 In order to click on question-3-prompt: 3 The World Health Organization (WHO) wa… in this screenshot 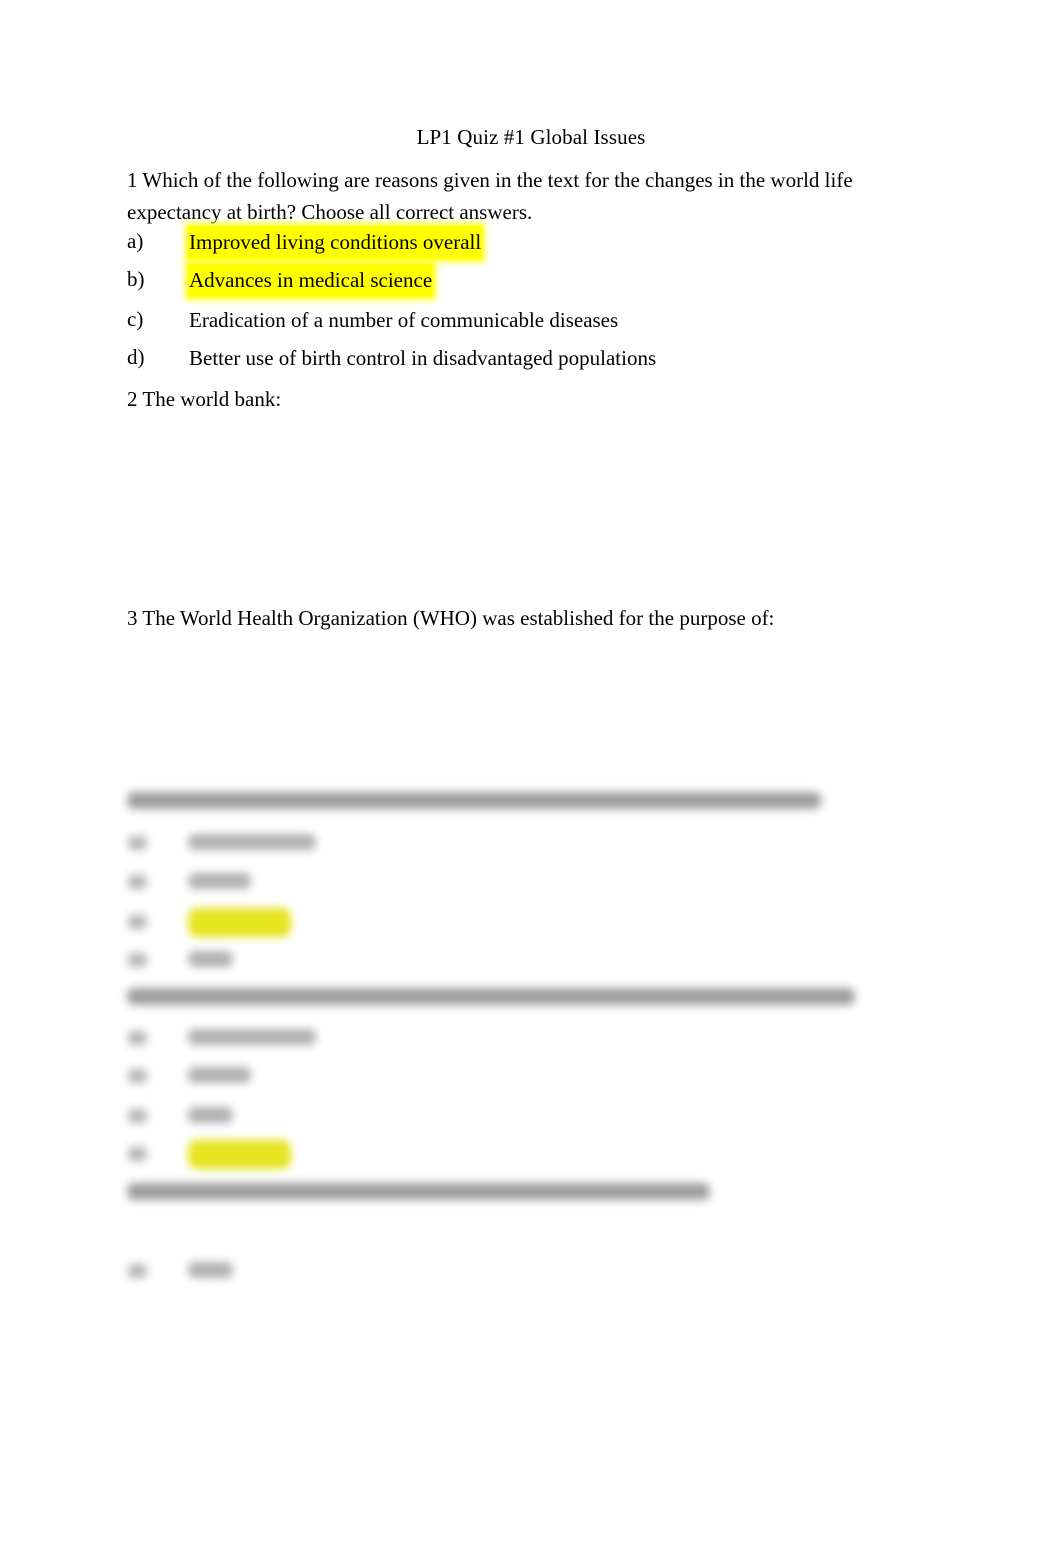, I will do `click(451, 618)`.